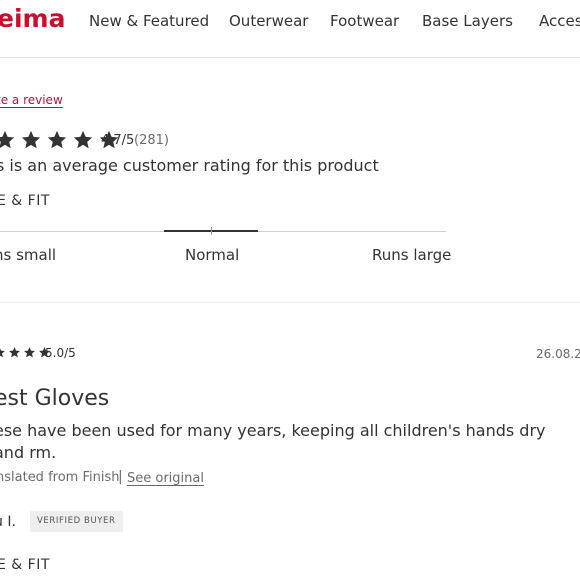 The image size is (580, 580). I want to click on review-date: 26.08.2, so click(558, 354).